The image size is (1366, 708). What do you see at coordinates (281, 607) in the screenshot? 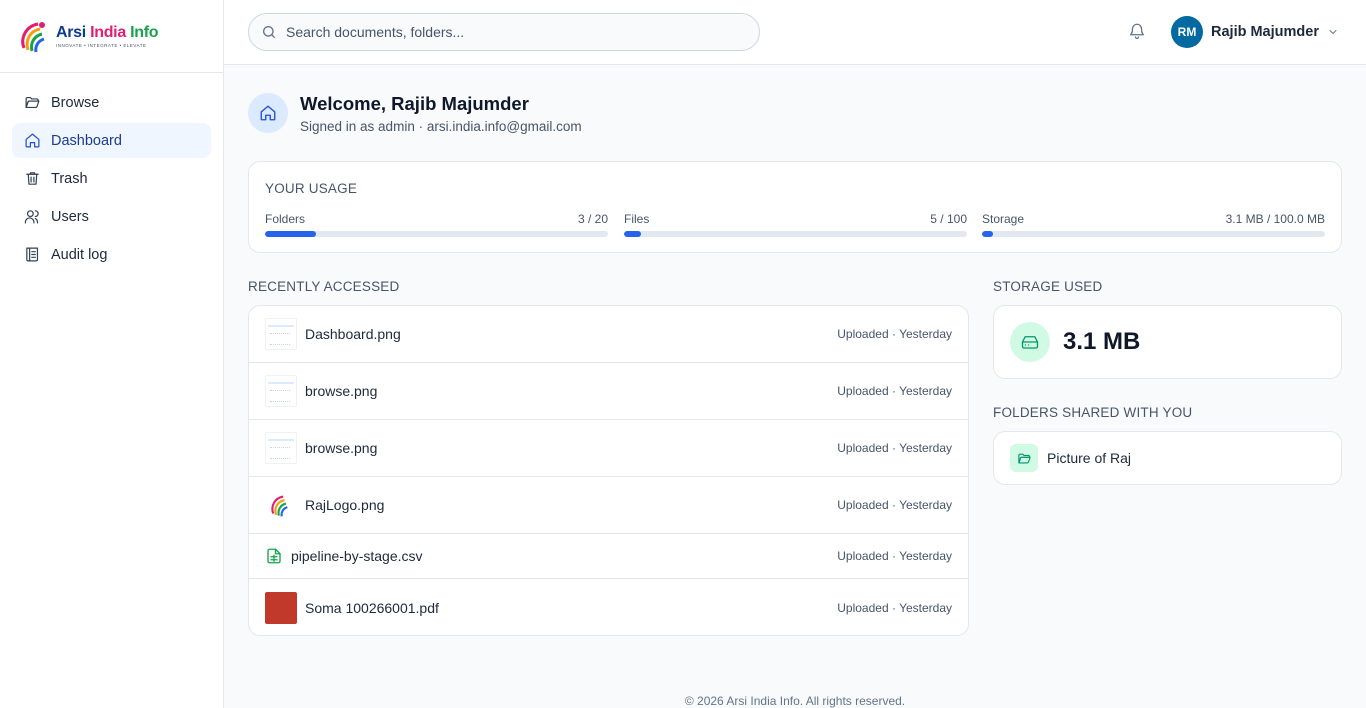
I see `pdf-thumbnail` at bounding box center [281, 607].